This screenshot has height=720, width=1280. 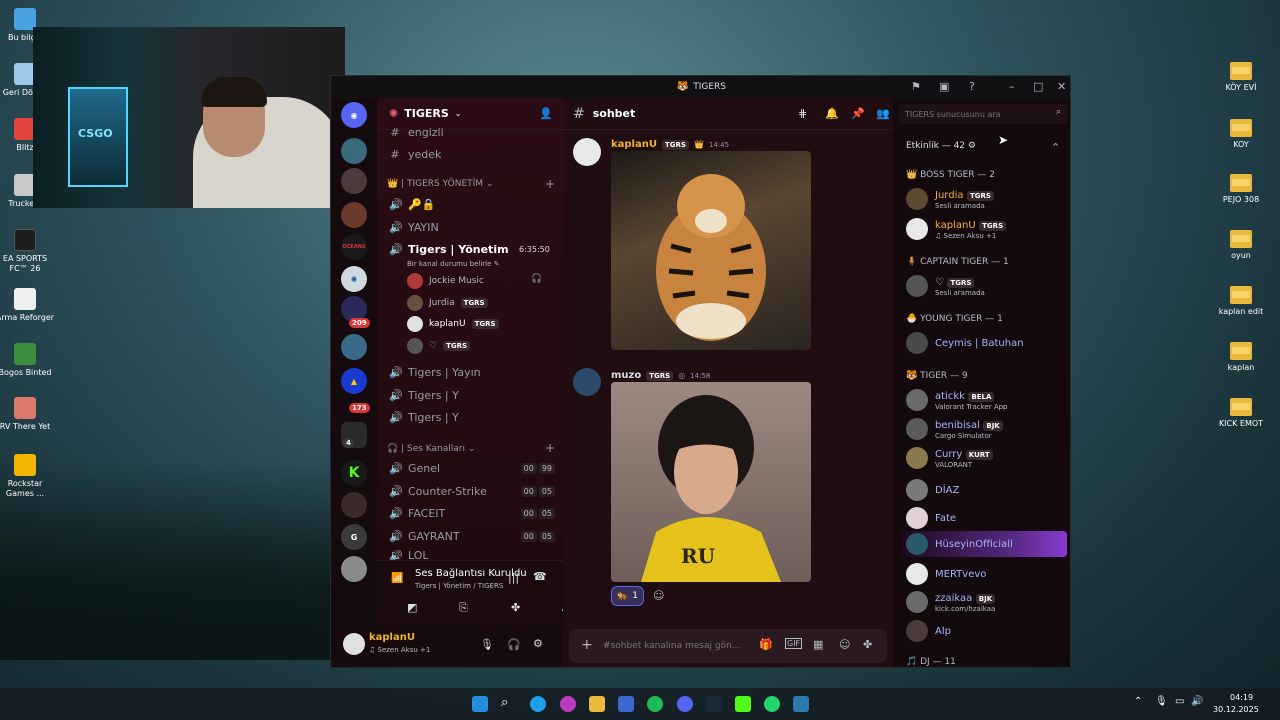 I want to click on member-item: Jurdia TGRS Sesli aramada, so click(x=950, y=199).